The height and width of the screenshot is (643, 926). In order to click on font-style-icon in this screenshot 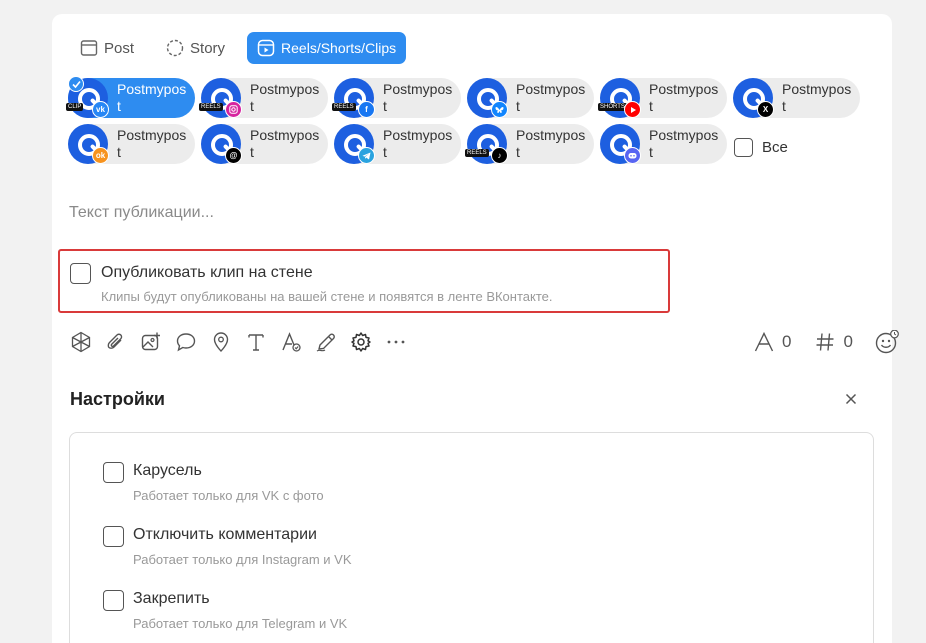, I will do `click(291, 342)`.